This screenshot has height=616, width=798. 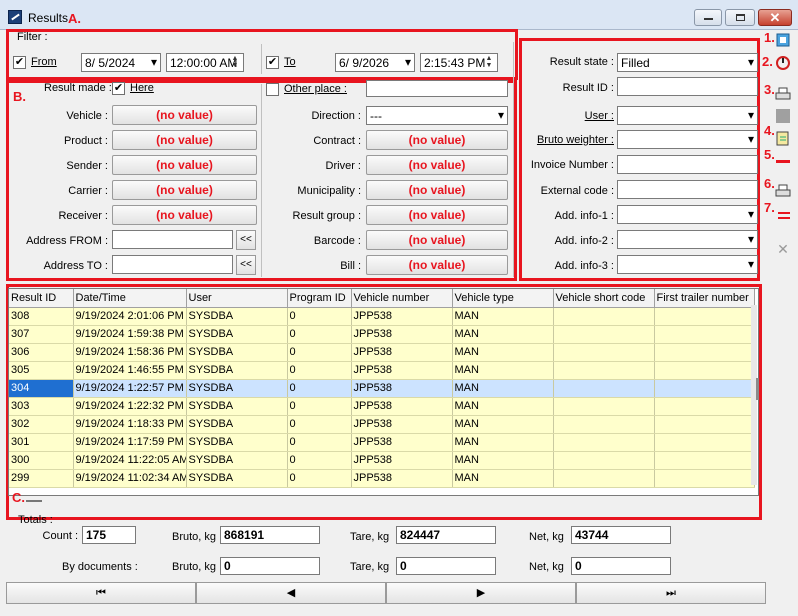 I want to click on column-header: Vehicle type, so click(x=503, y=298).